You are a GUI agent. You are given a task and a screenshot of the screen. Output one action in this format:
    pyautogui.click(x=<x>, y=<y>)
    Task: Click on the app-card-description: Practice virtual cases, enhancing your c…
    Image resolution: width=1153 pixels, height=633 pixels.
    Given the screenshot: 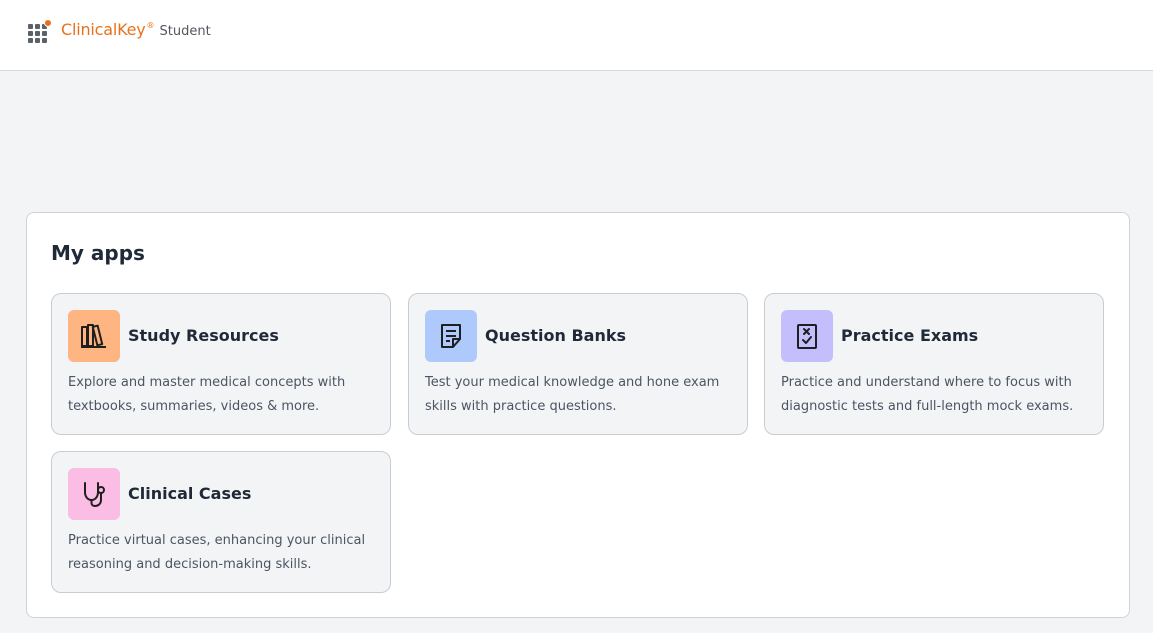 What is the action you would take?
    pyautogui.click(x=217, y=552)
    